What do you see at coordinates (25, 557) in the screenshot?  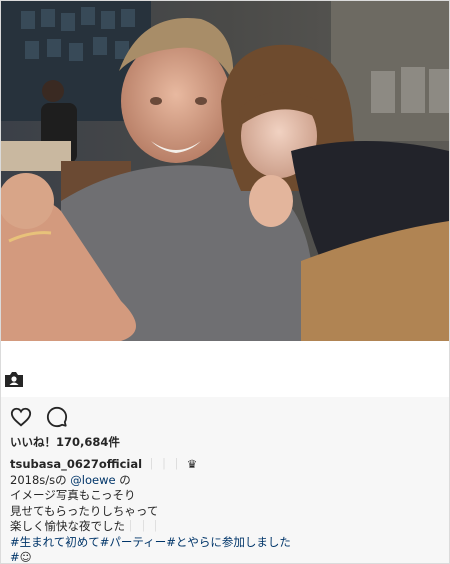 I see `smile-emoji-icon: ☺` at bounding box center [25, 557].